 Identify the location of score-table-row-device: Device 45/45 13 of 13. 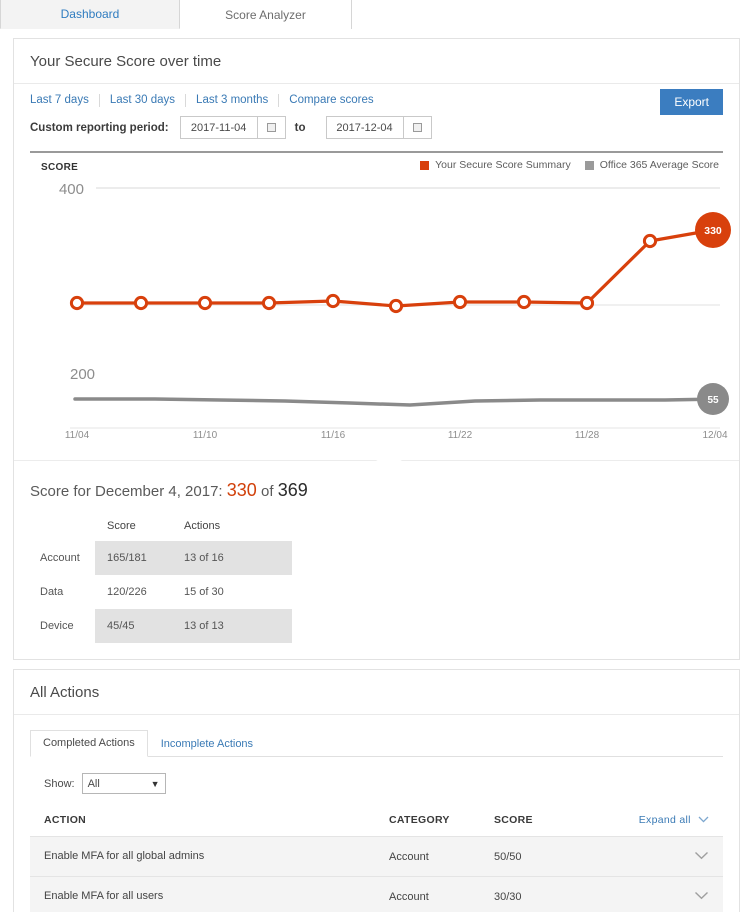
(153, 626).